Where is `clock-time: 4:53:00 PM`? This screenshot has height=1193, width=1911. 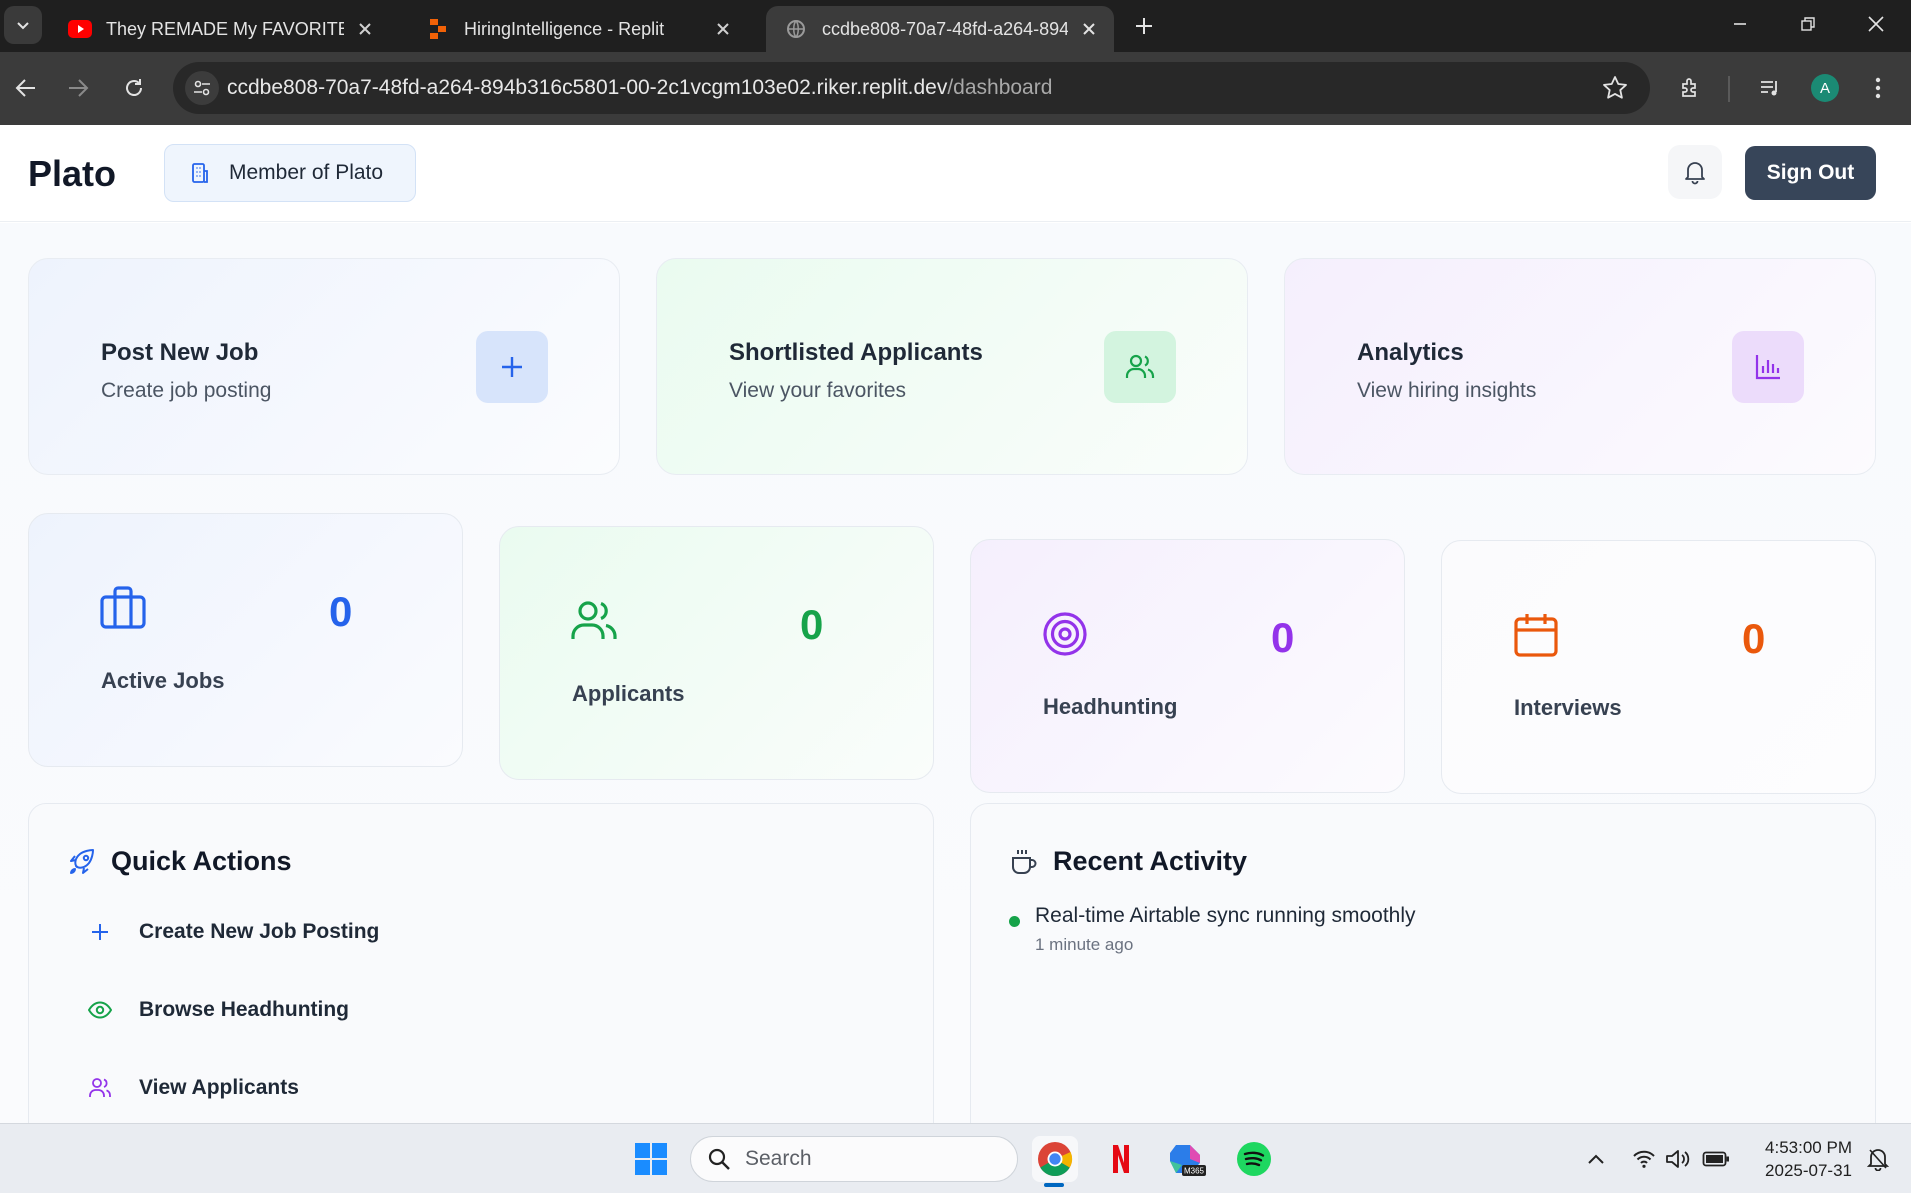
clock-time: 4:53:00 PM is located at coordinates (1808, 1147).